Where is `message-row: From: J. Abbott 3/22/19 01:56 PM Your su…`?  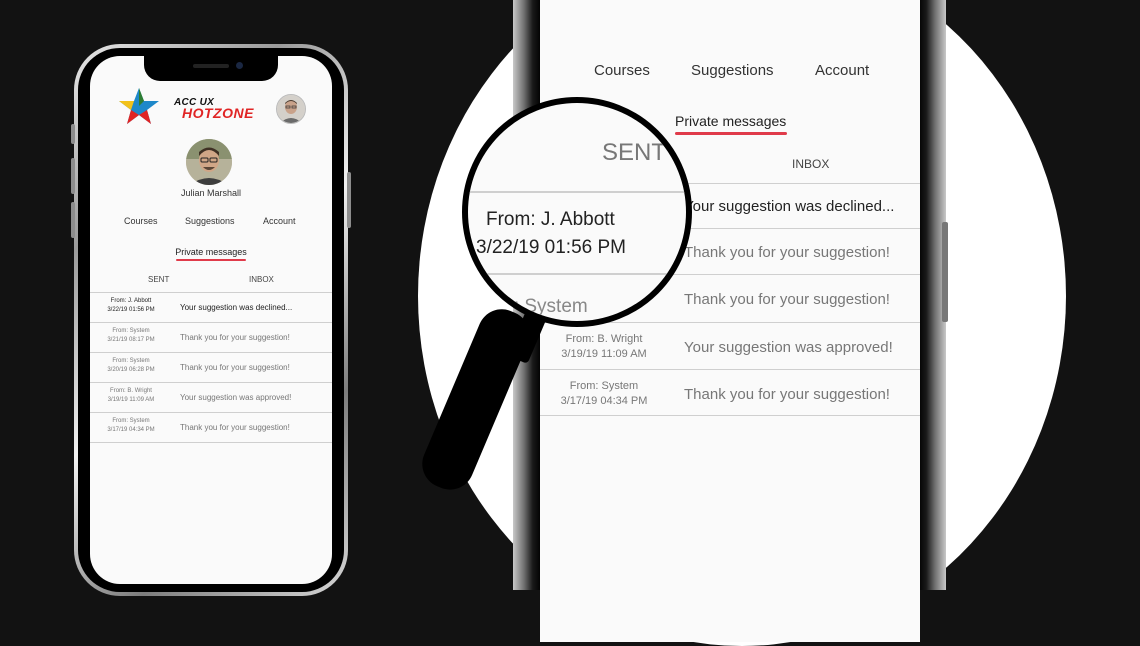
message-row: From: J. Abbott 3/22/19 01:56 PM Your su… is located at coordinates (211, 307).